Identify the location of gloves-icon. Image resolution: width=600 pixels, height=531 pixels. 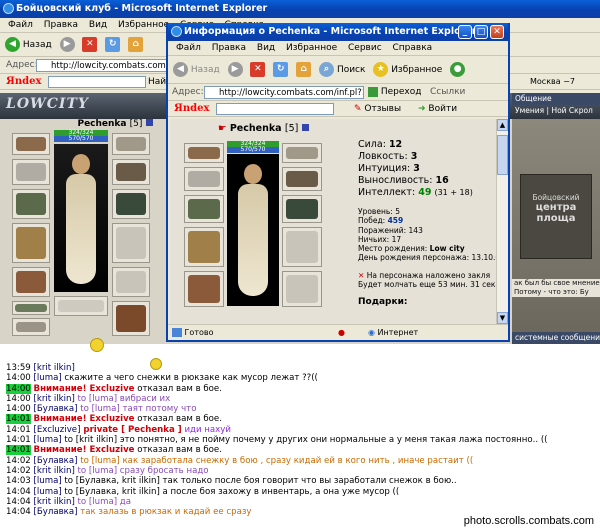
(31, 204).